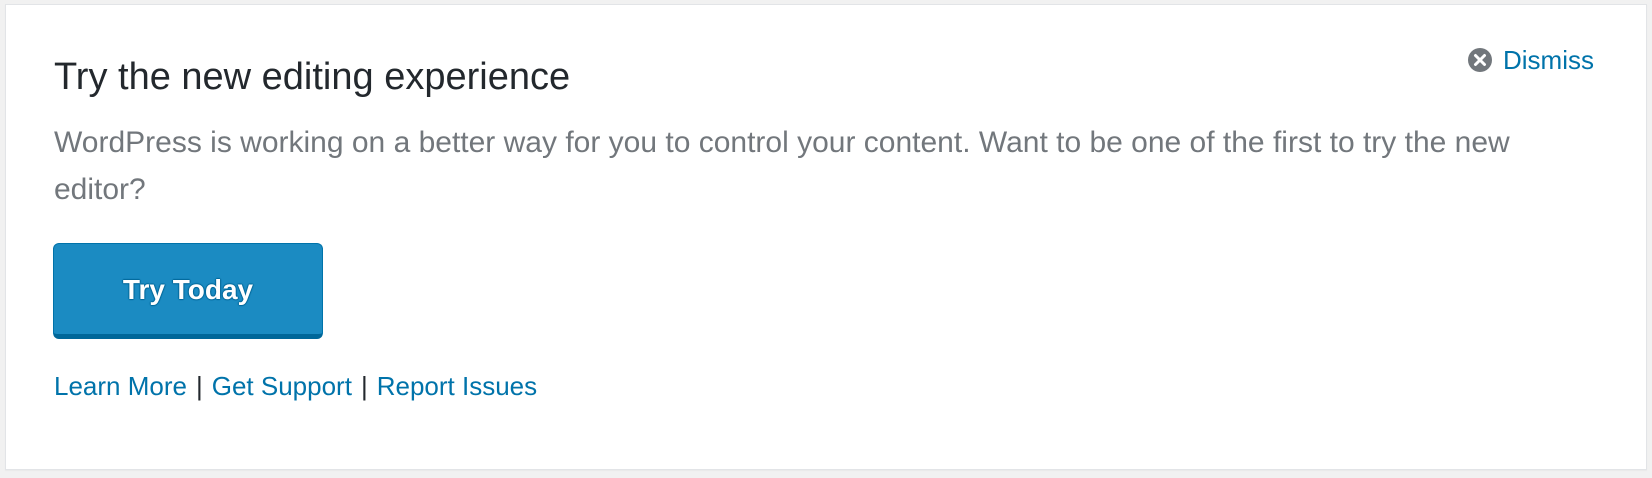 This screenshot has width=1652, height=478. Describe the element at coordinates (312, 77) in the screenshot. I see `notice-title: Try the new editing experience` at that location.